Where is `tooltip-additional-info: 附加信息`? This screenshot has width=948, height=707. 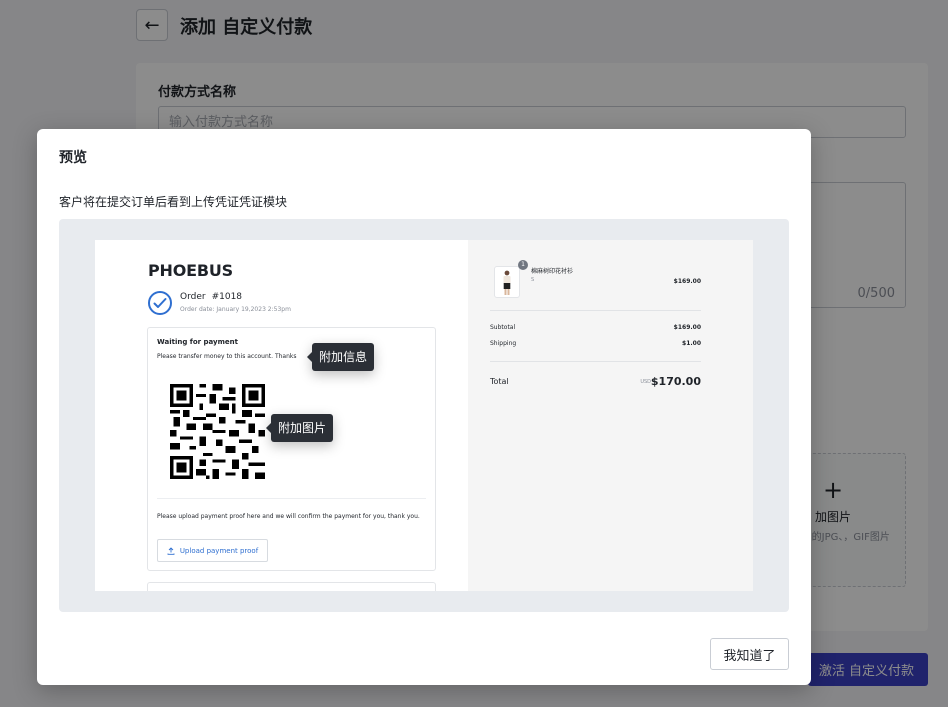
tooltip-additional-info: 附加信息 is located at coordinates (340, 357).